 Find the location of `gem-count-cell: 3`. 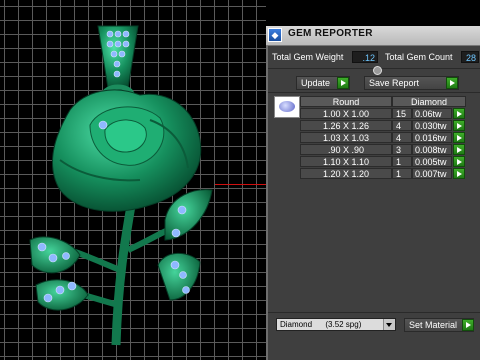

gem-count-cell: 3 is located at coordinates (402, 149).